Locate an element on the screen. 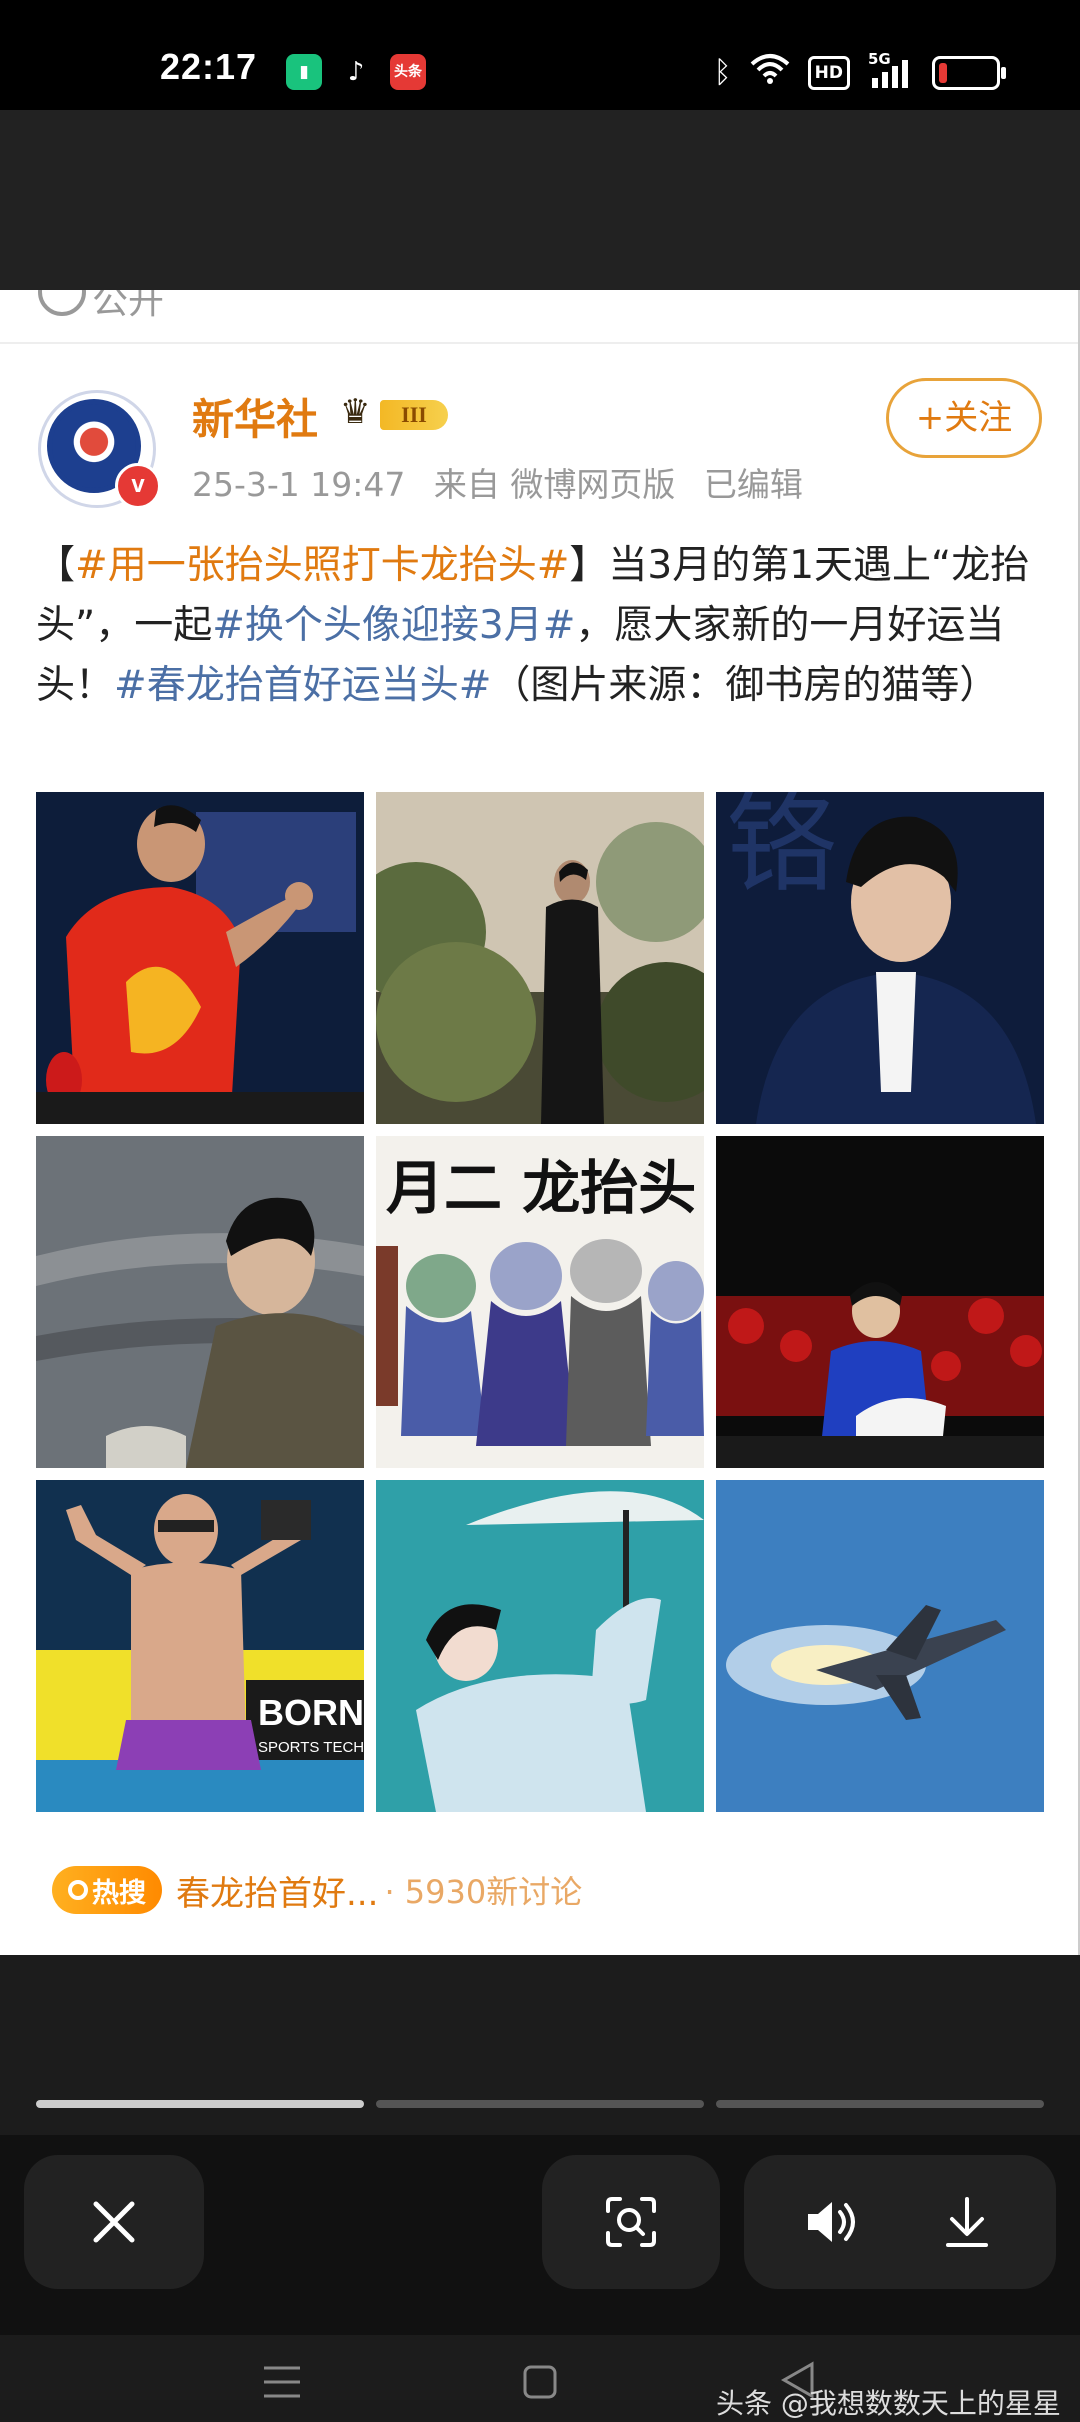 The width and height of the screenshot is (1080, 2422). close-button is located at coordinates (114, 2222).